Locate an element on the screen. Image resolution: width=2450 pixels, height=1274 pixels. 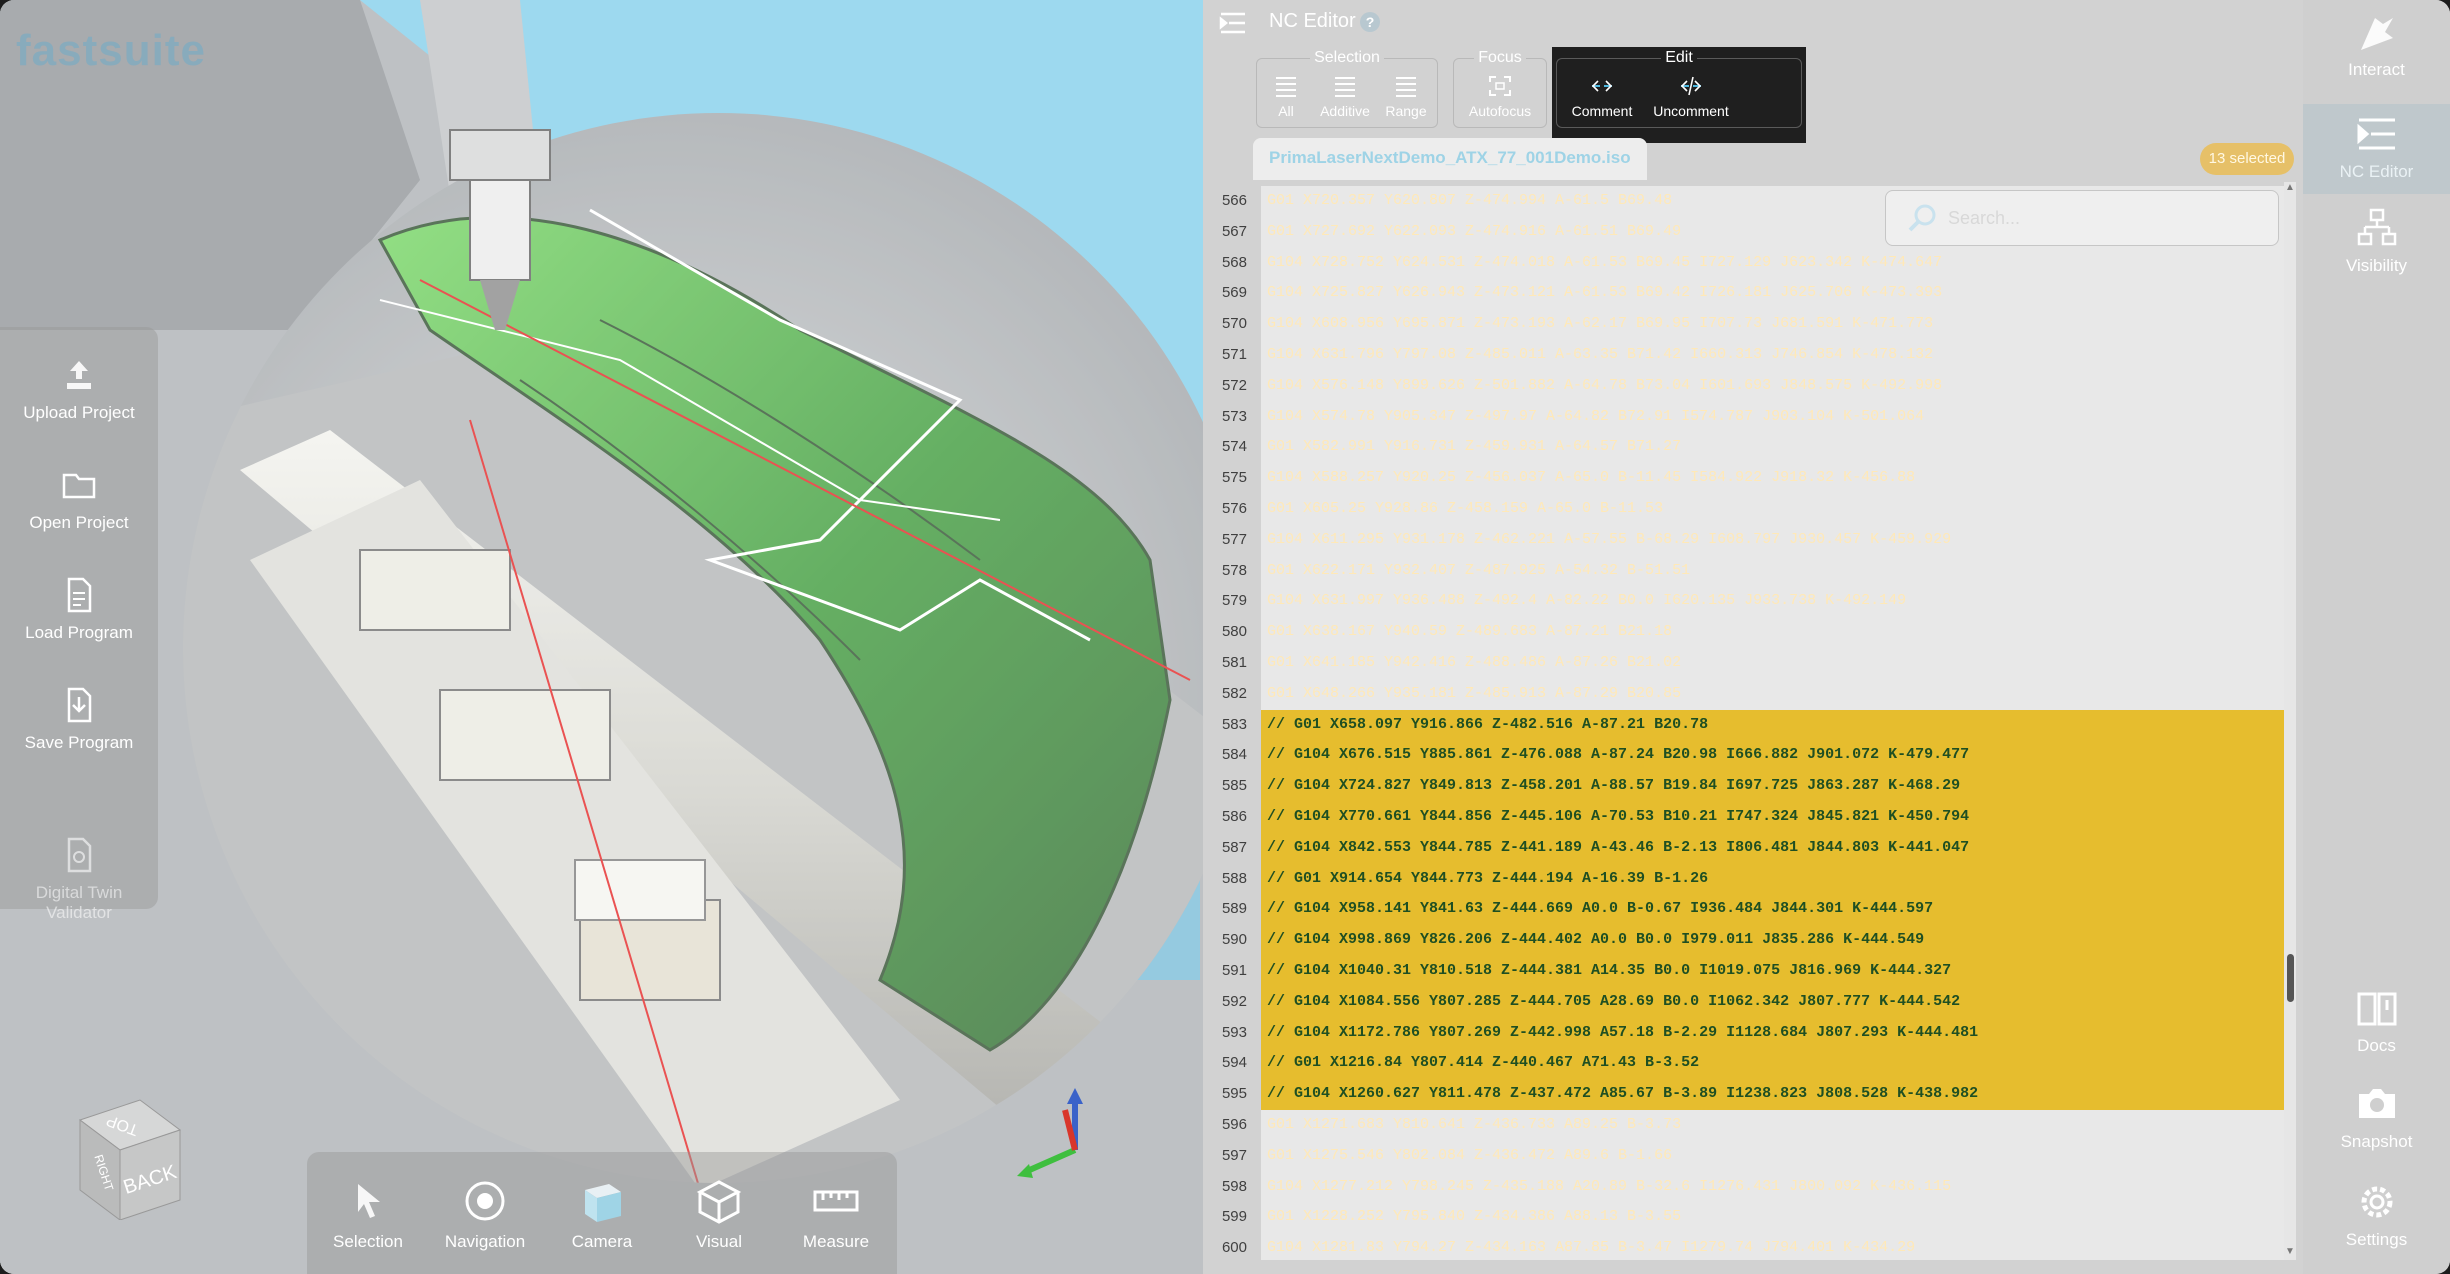
selection-tool-button: Selection is located at coordinates (368, 1214).